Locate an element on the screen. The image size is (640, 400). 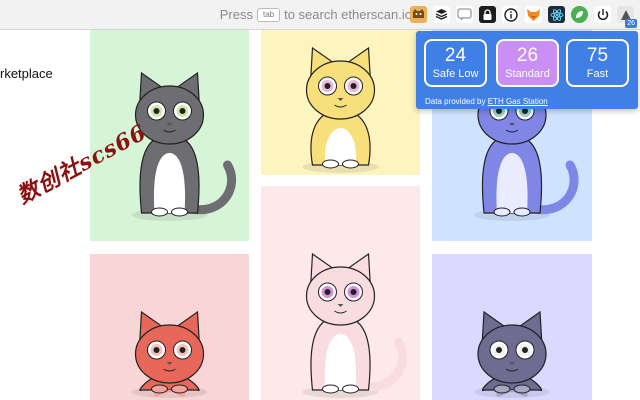
kitty-card-purple-gray is located at coordinates (512, 327).